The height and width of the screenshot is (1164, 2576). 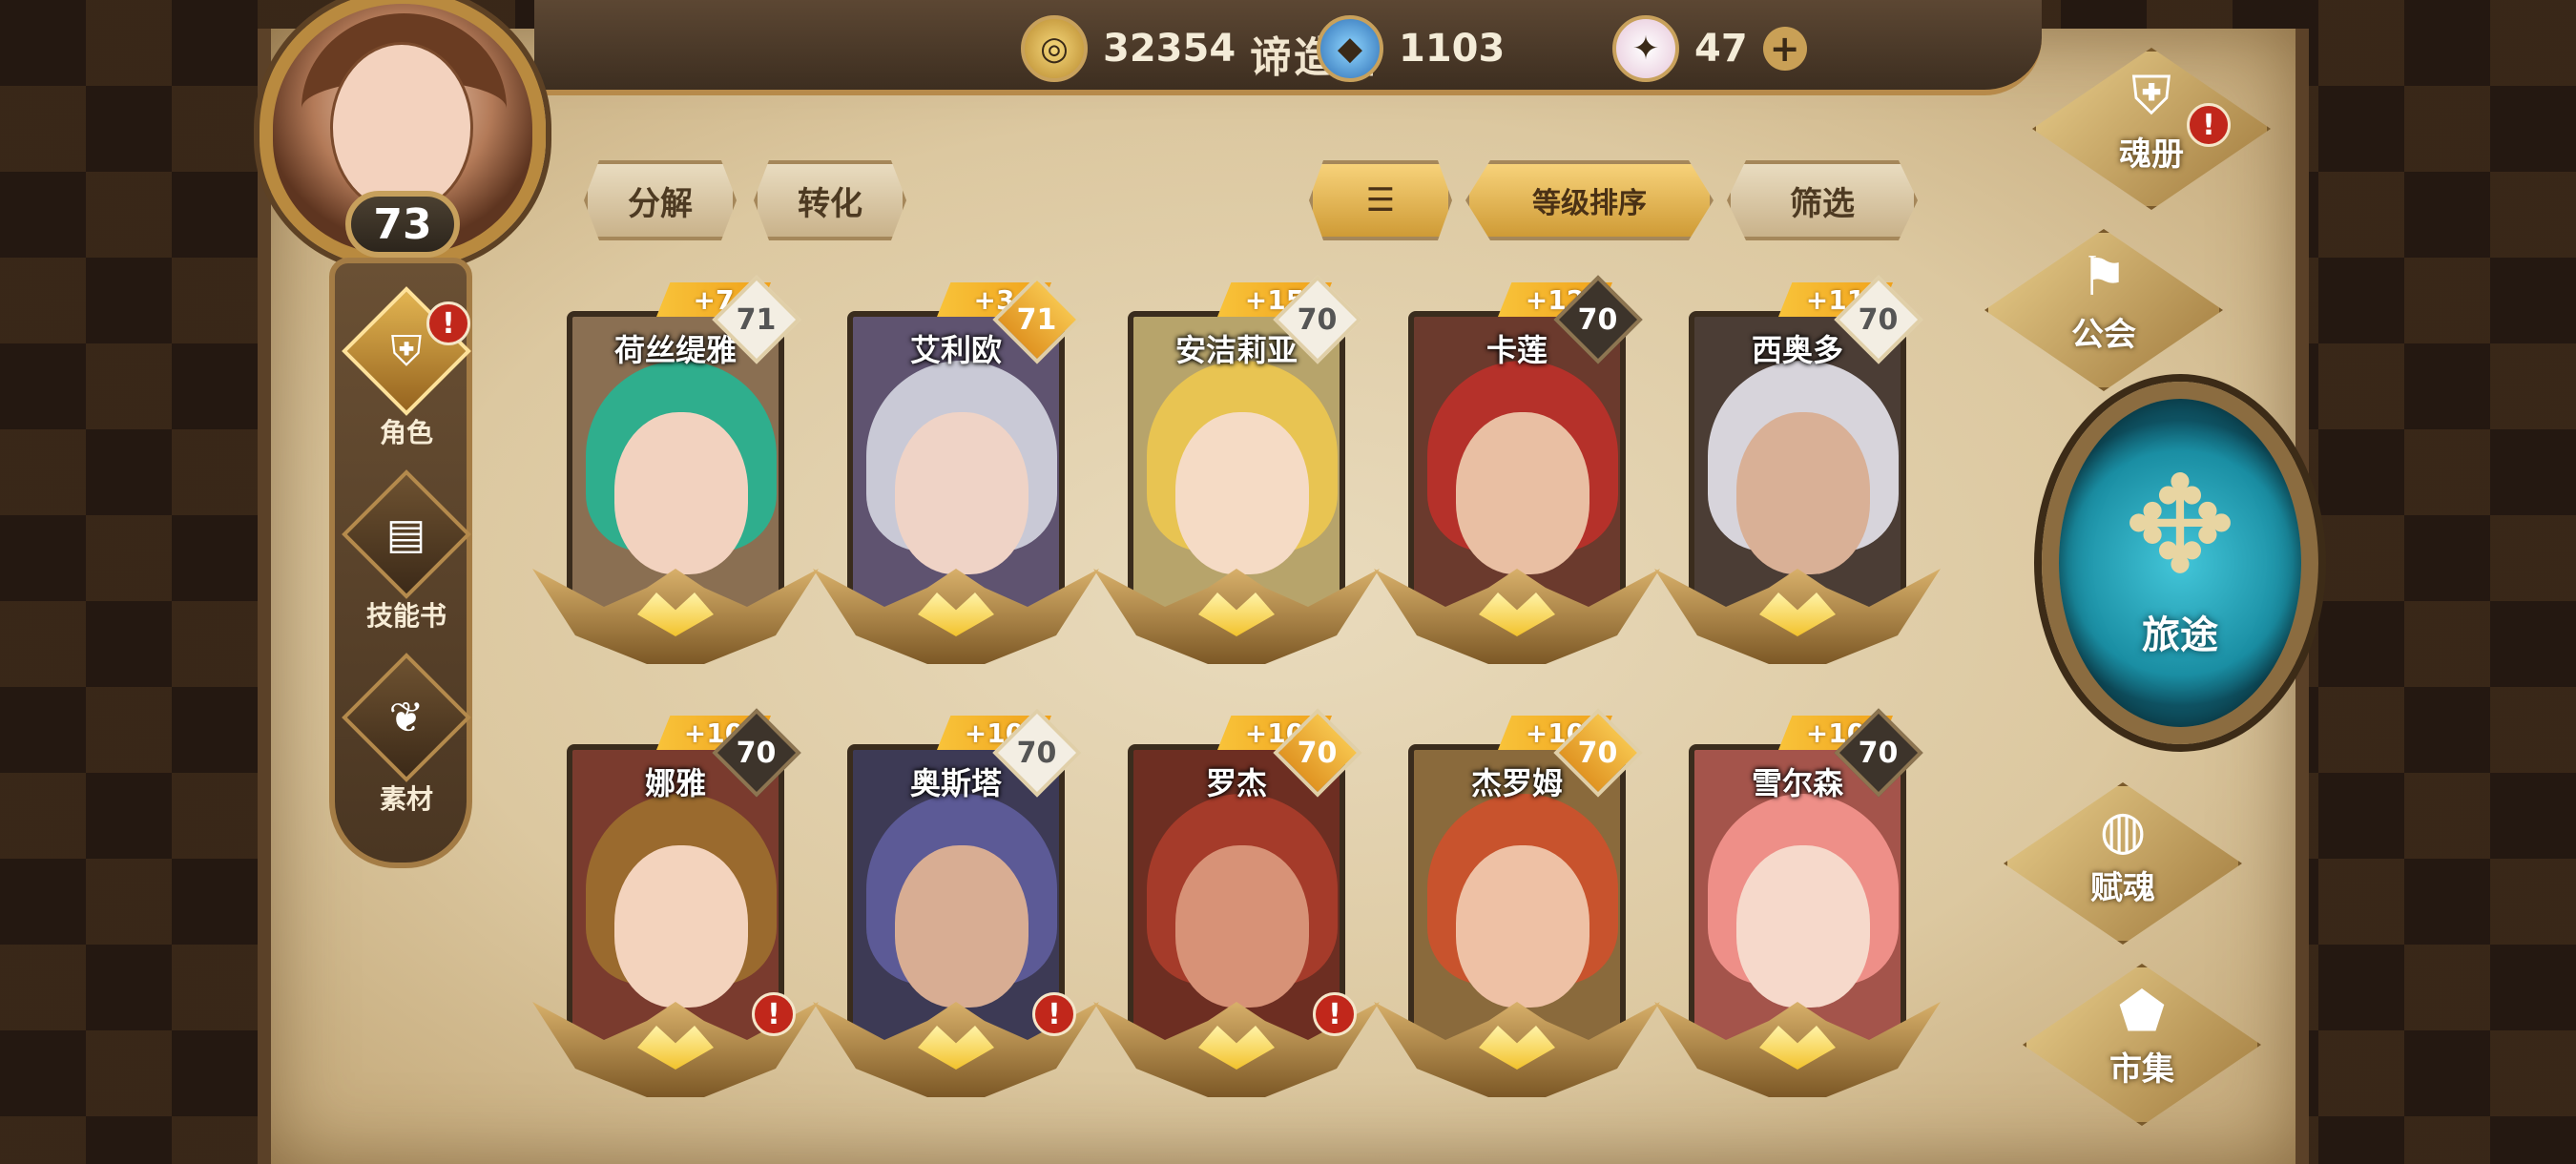 I want to click on top-bar: 谛造者 ◎ 32354 ◆ 1103 ✦ 47 +, so click(x=1288, y=47).